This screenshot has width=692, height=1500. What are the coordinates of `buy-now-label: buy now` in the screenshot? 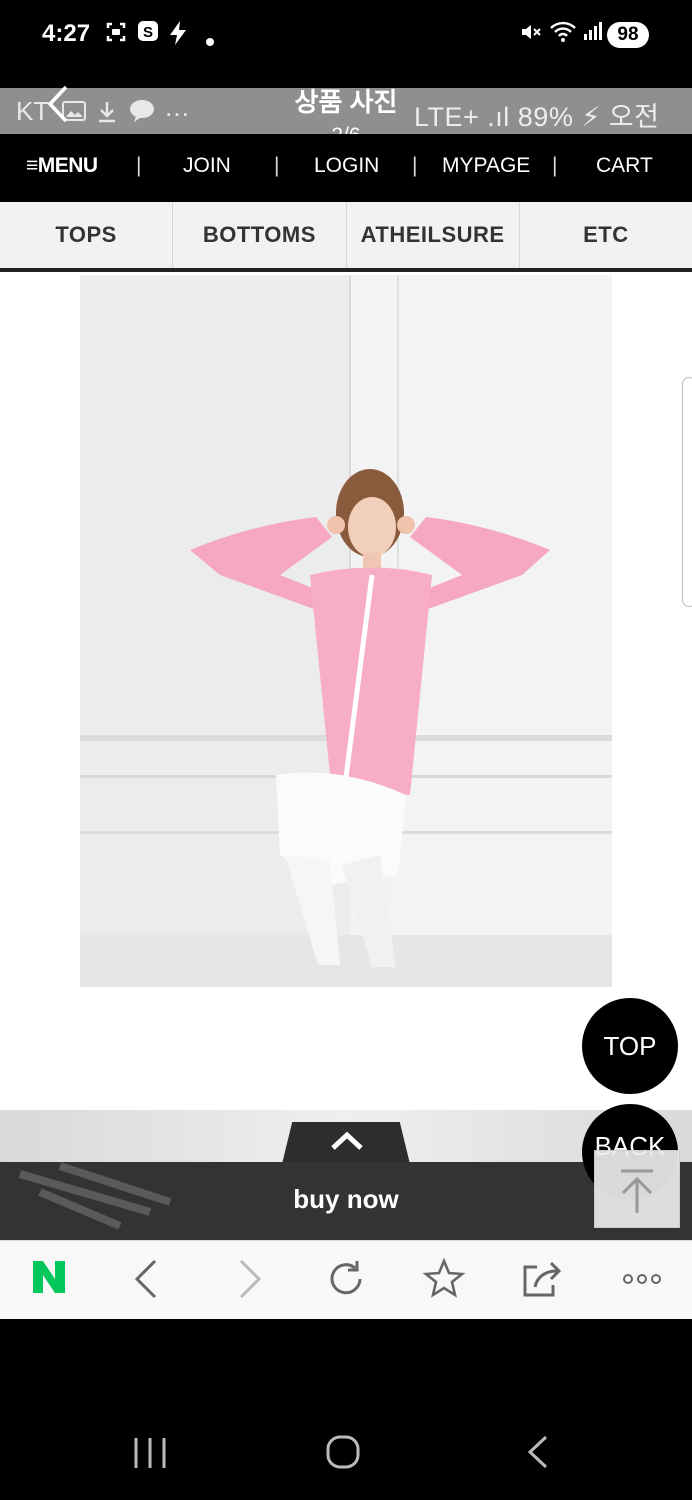 It's located at (346, 1199).